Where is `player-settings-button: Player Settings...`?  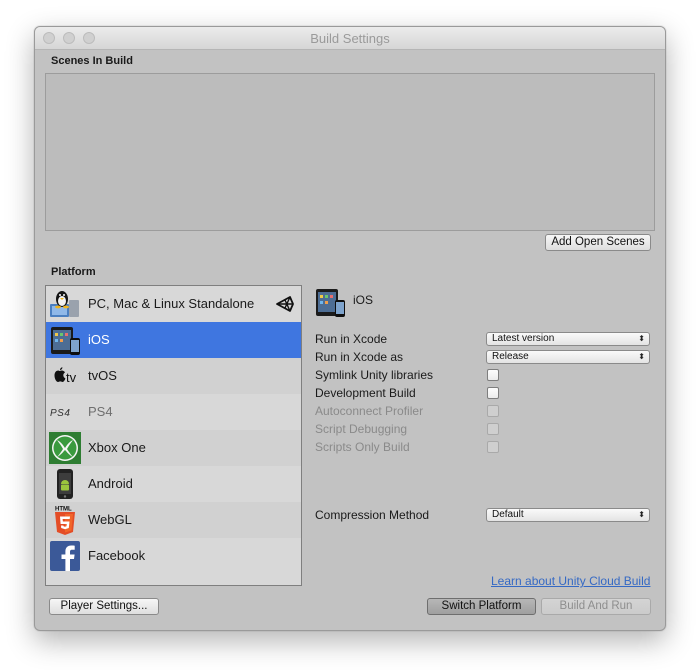
player-settings-button: Player Settings... is located at coordinates (104, 606).